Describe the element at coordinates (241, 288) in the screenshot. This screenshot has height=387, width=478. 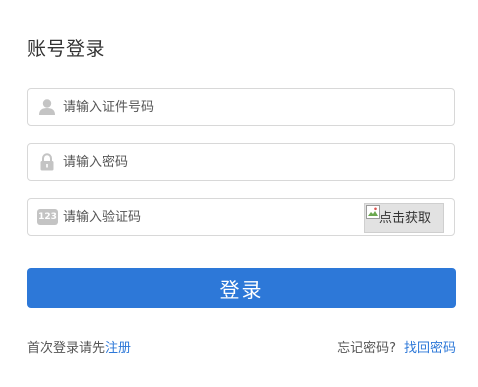
I see `login-button: 登录` at that location.